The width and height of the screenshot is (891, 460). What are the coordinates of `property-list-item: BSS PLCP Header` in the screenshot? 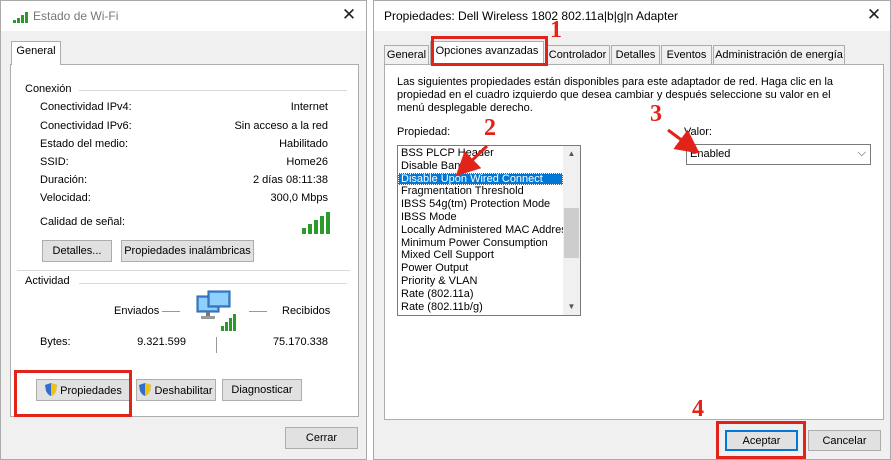 It's located at (480, 153).